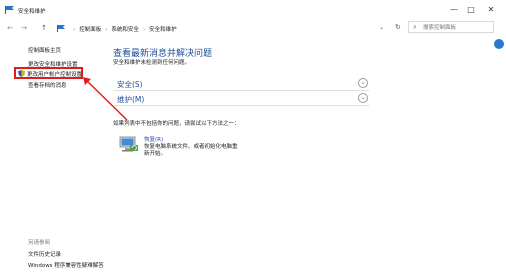 The image size is (506, 277). Describe the element at coordinates (9, 10) in the screenshot. I see `security-flag-icon` at that location.